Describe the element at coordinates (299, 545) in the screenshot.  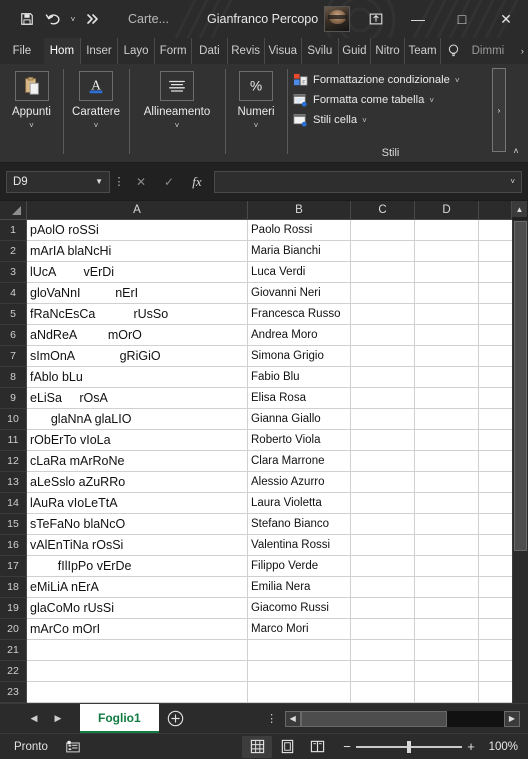
I see `cell-B16: Valentina Rossi` at that location.